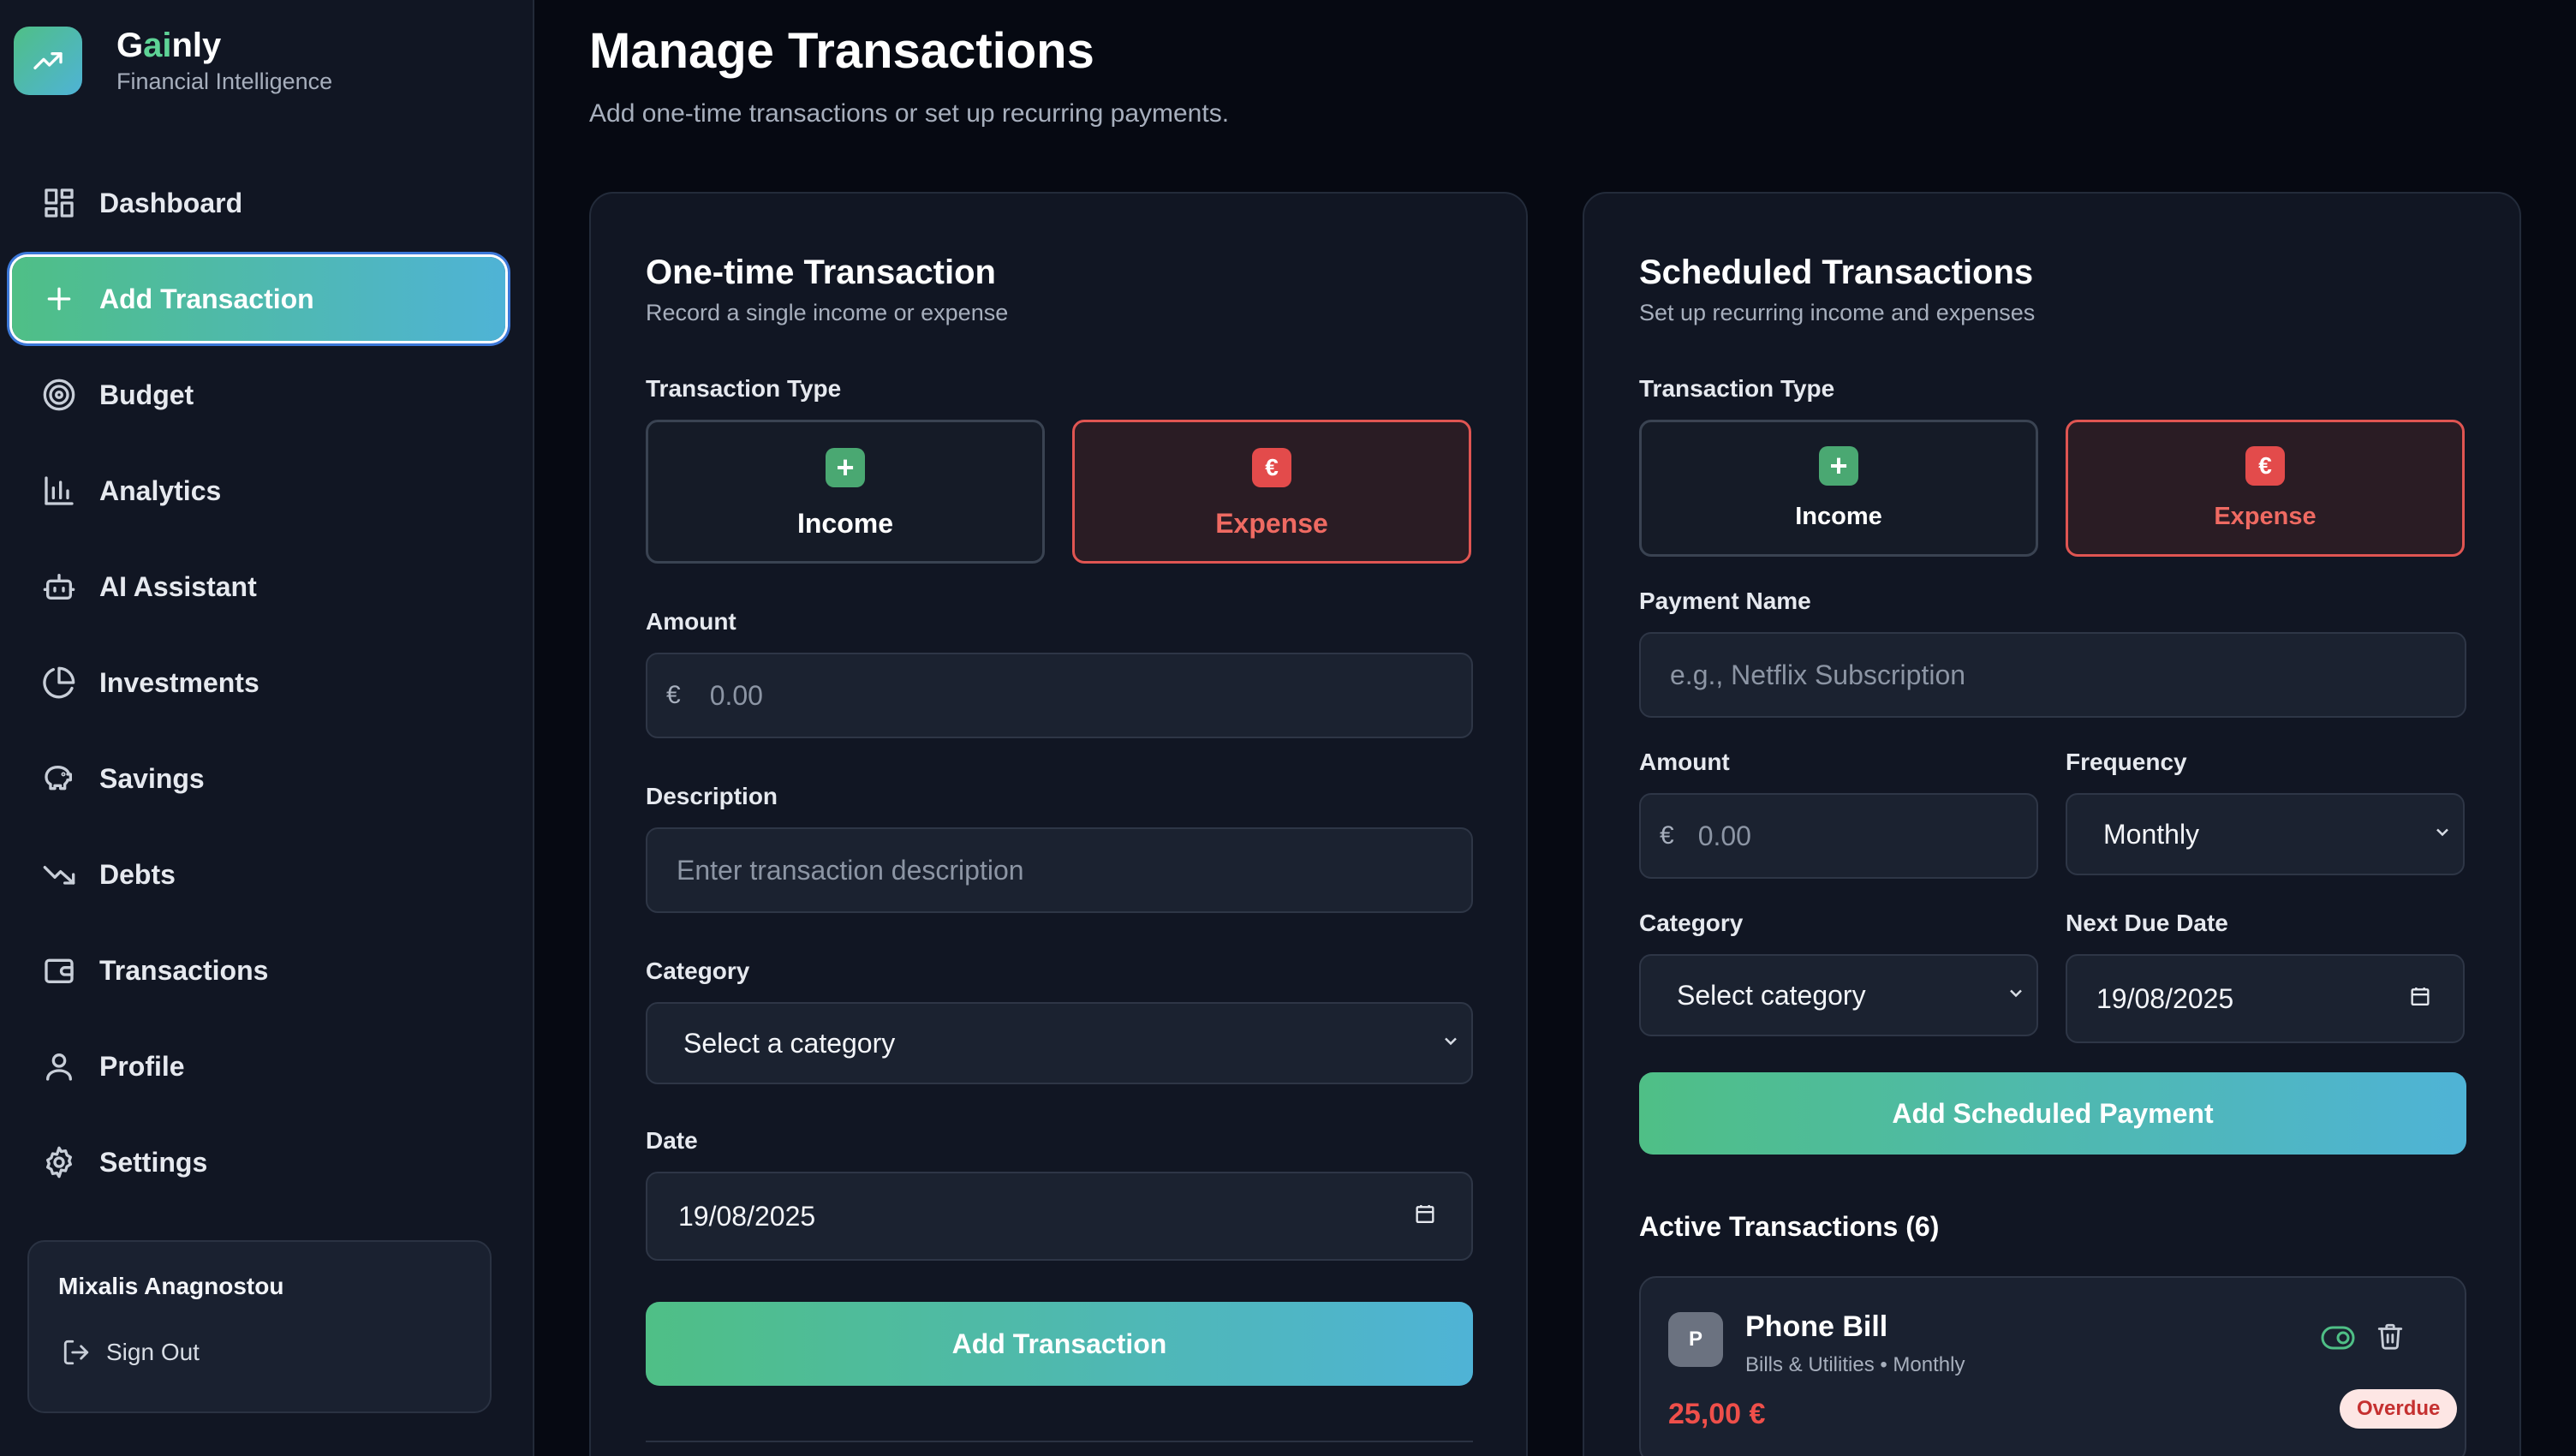  What do you see at coordinates (59, 1066) in the screenshot?
I see `user-icon` at bounding box center [59, 1066].